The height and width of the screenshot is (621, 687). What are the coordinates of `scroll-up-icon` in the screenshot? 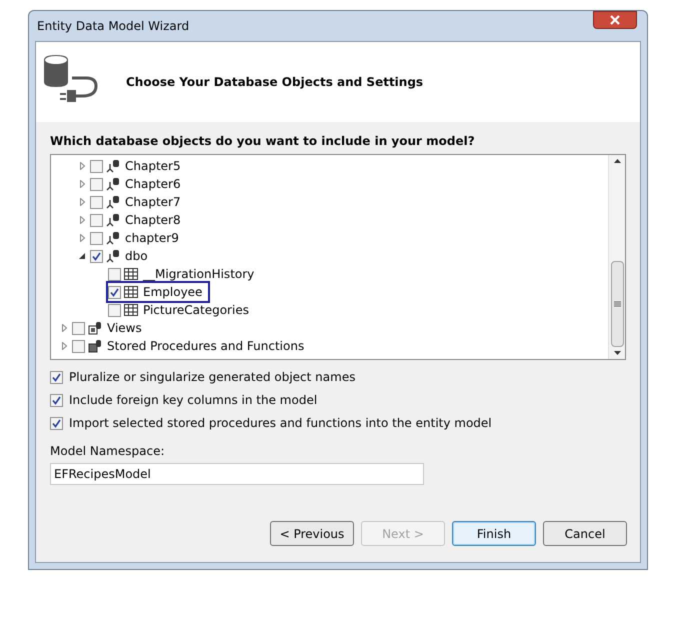 It's located at (617, 161).